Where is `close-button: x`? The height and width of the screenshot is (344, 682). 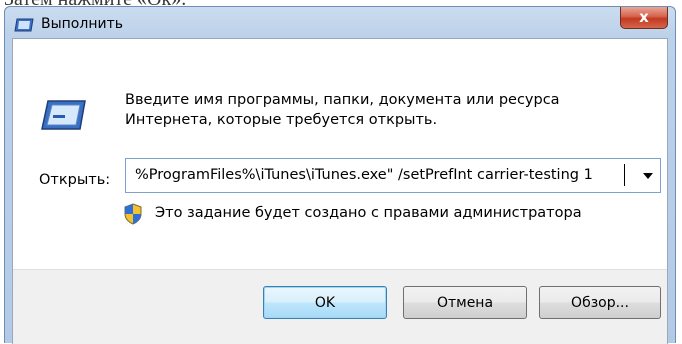
close-button: x is located at coordinates (644, 18).